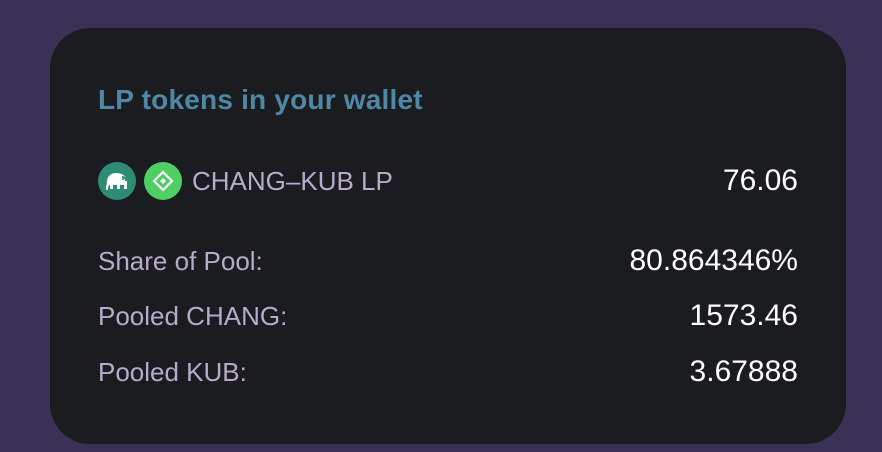  Describe the element at coordinates (448, 261) in the screenshot. I see `share-of-pool-row: Share of Pool: 80.864346%` at that location.